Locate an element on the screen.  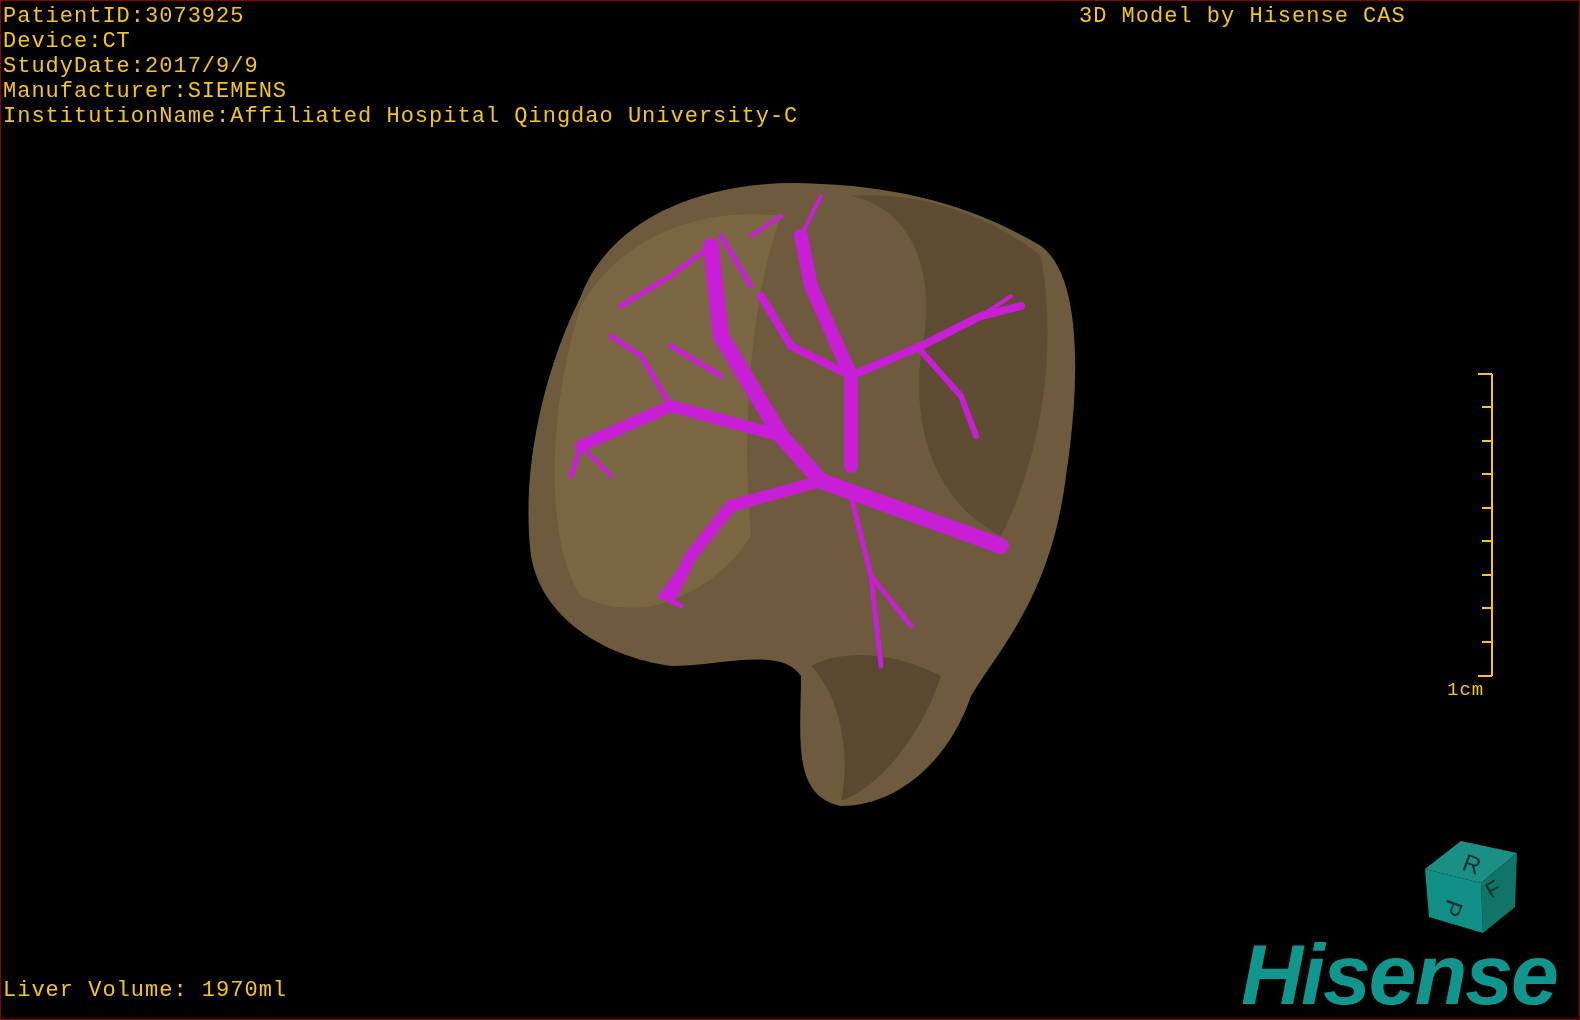
study-info-line: PatientID:3073925 is located at coordinates (124, 16).